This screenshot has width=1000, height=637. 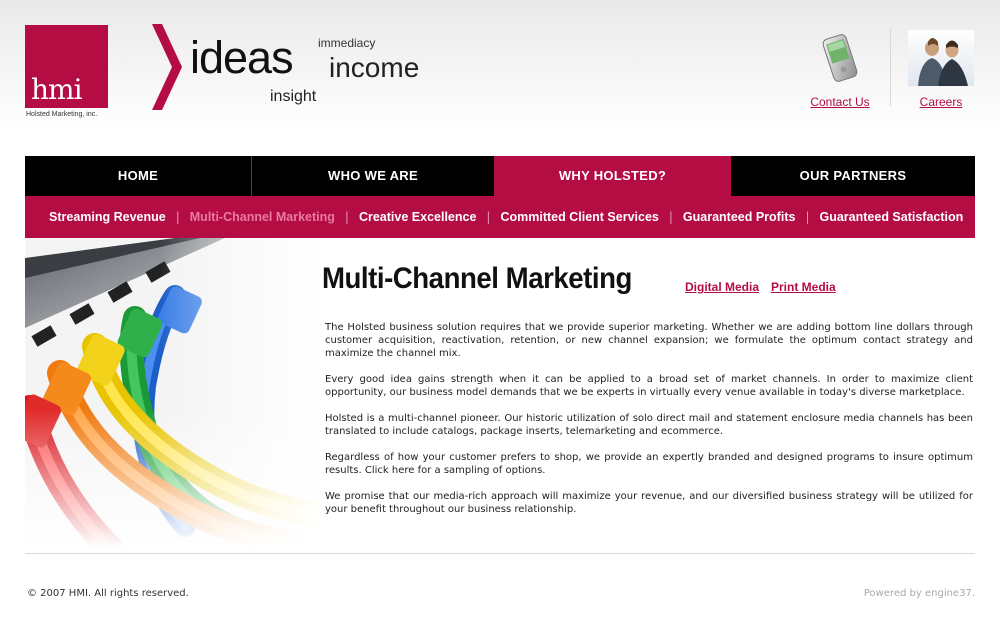 I want to click on tagline-immediacy: immediacy, so click(x=347, y=43).